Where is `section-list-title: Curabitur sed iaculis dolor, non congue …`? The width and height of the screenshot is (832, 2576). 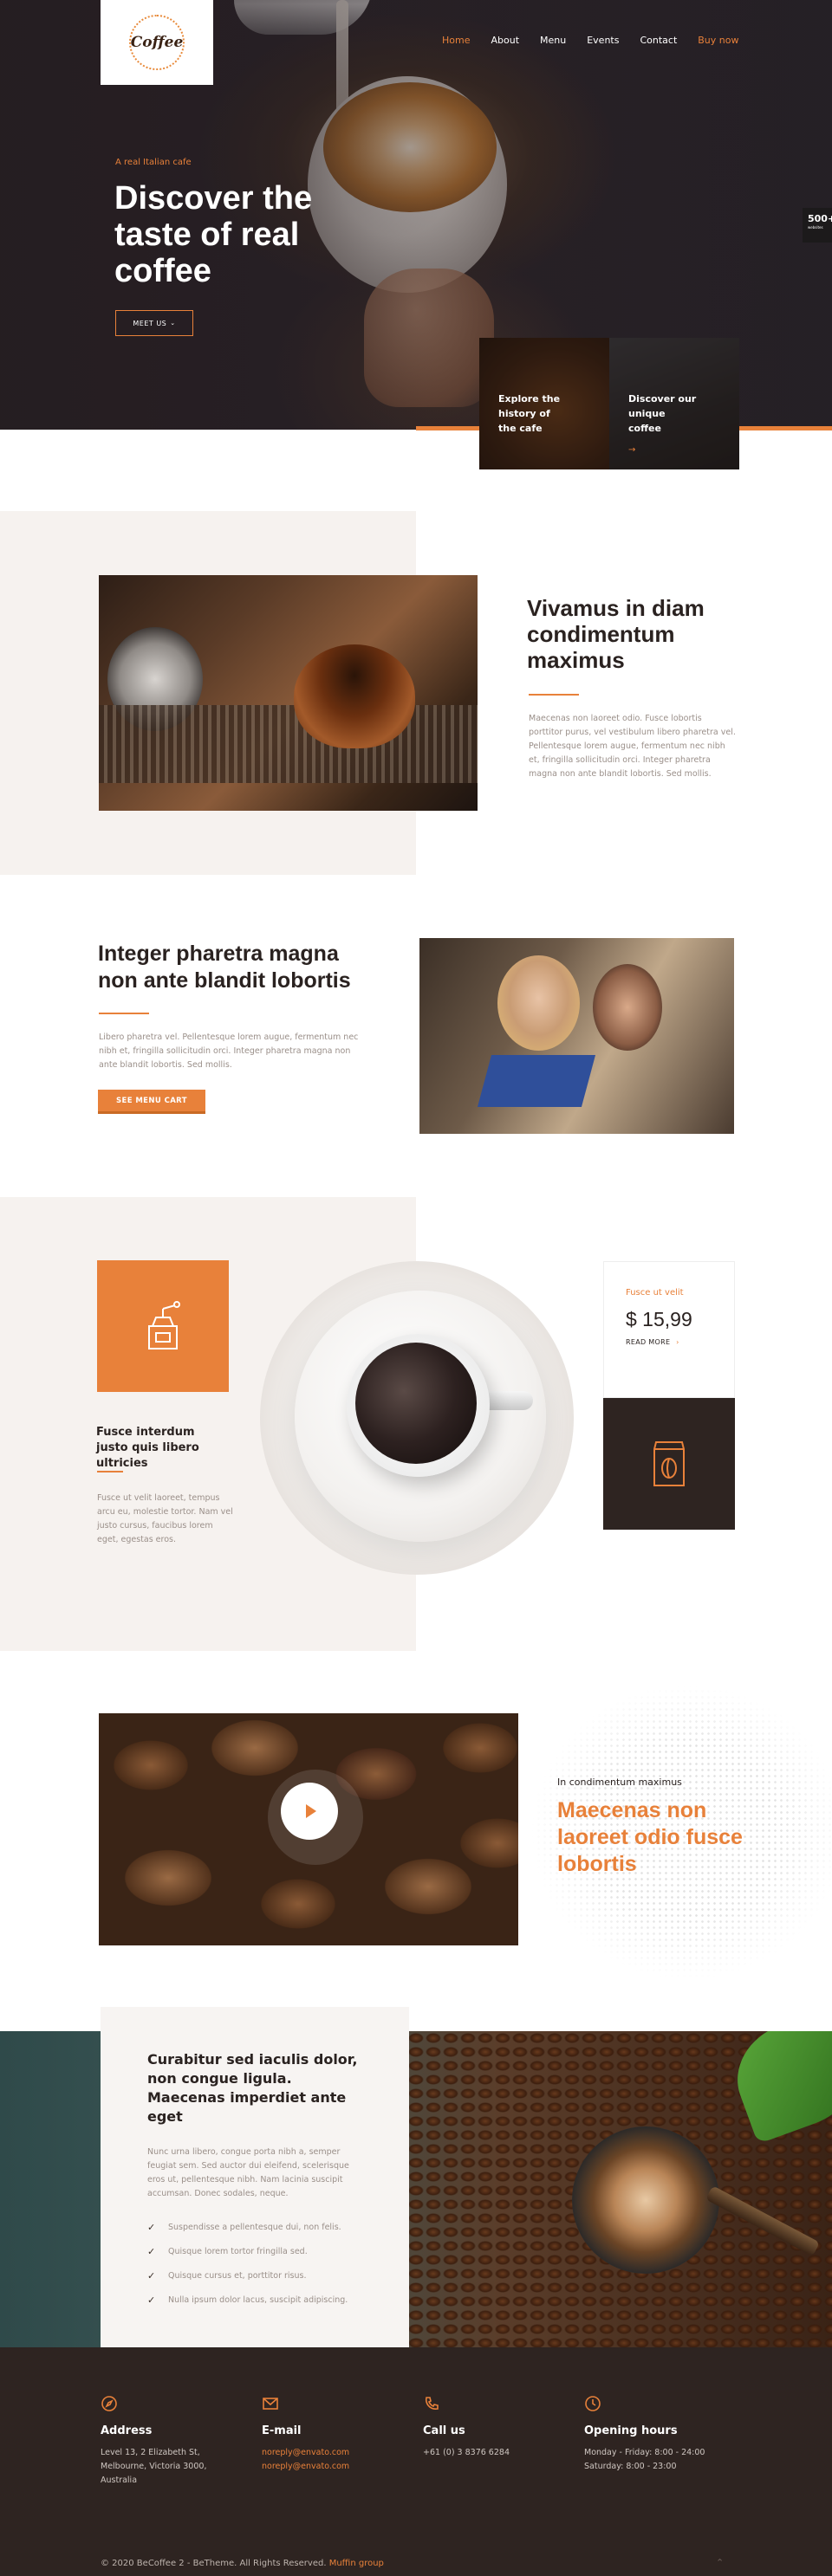 section-list-title: Curabitur sed iaculis dolor, non congue … is located at coordinates (252, 2088).